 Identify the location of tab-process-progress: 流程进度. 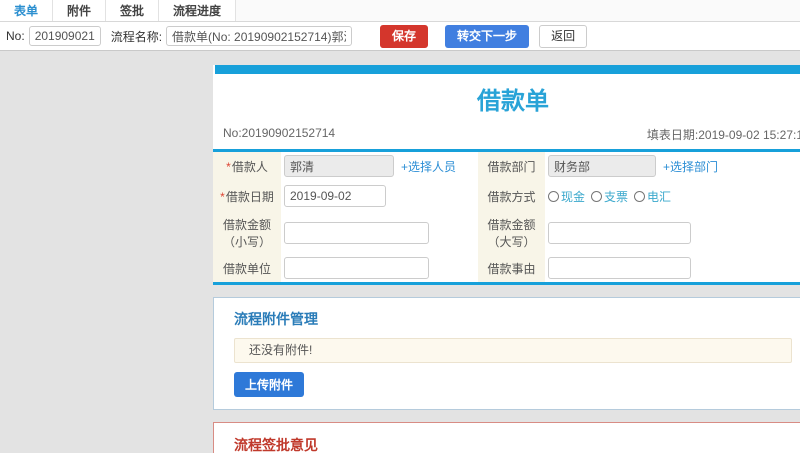
(198, 10).